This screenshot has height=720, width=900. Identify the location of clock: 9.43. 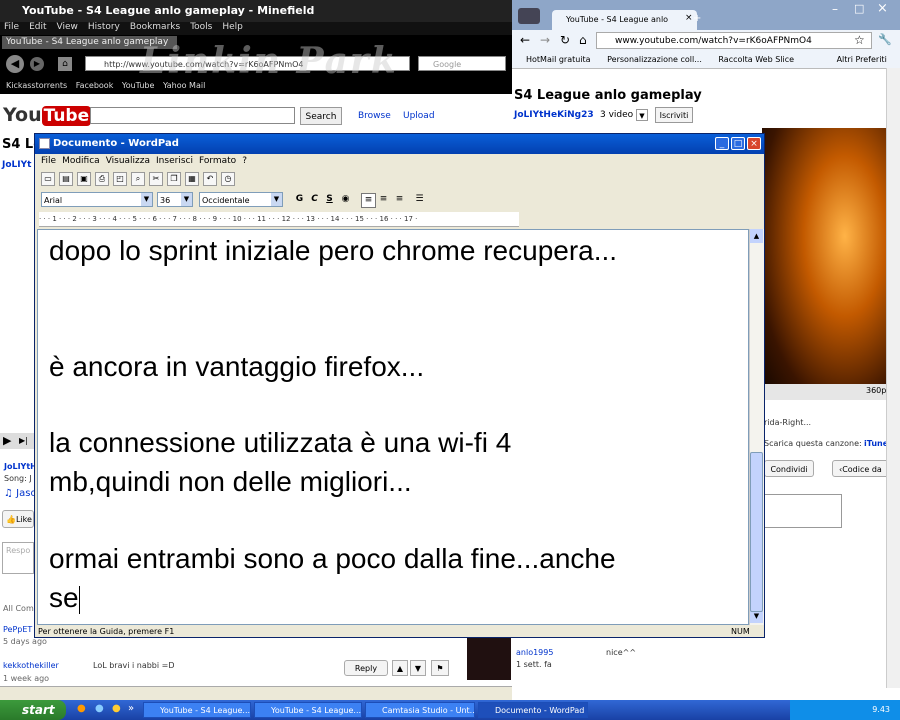
(881, 709).